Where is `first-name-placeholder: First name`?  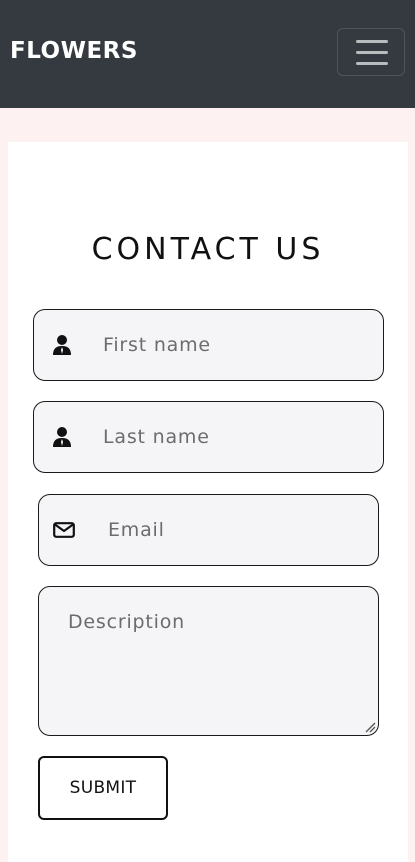 first-name-placeholder: First name is located at coordinates (157, 345).